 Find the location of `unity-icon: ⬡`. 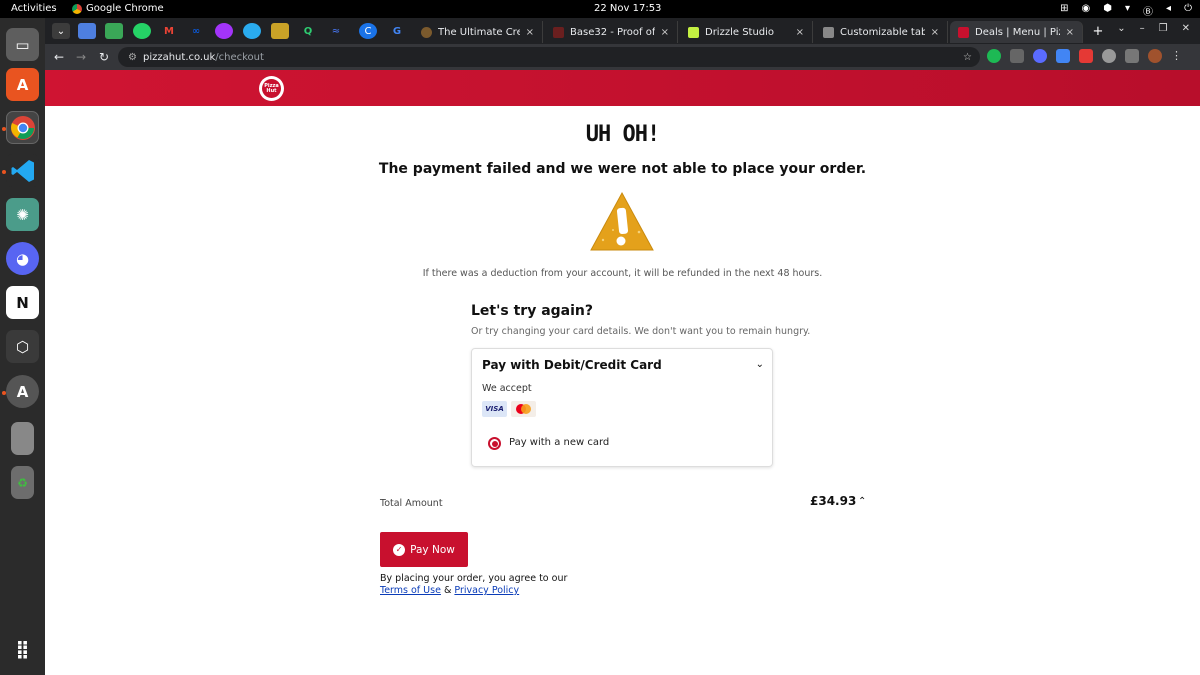

unity-icon: ⬡ is located at coordinates (22, 346).